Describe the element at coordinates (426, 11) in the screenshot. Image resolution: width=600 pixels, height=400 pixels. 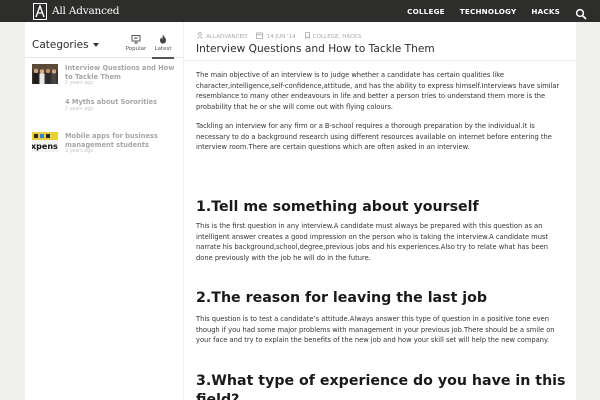
I see `nav-item-college: COLLEGE` at that location.